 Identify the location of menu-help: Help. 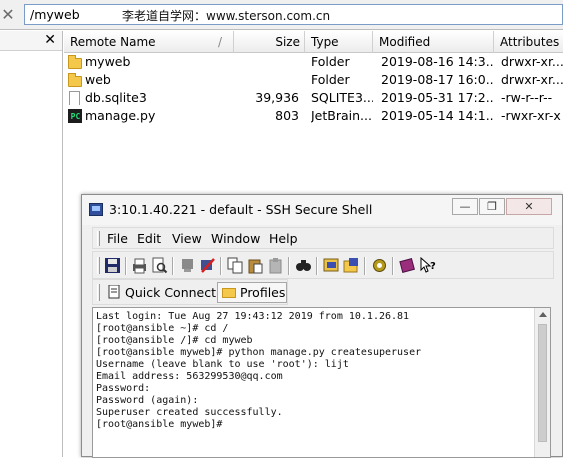
(283, 238).